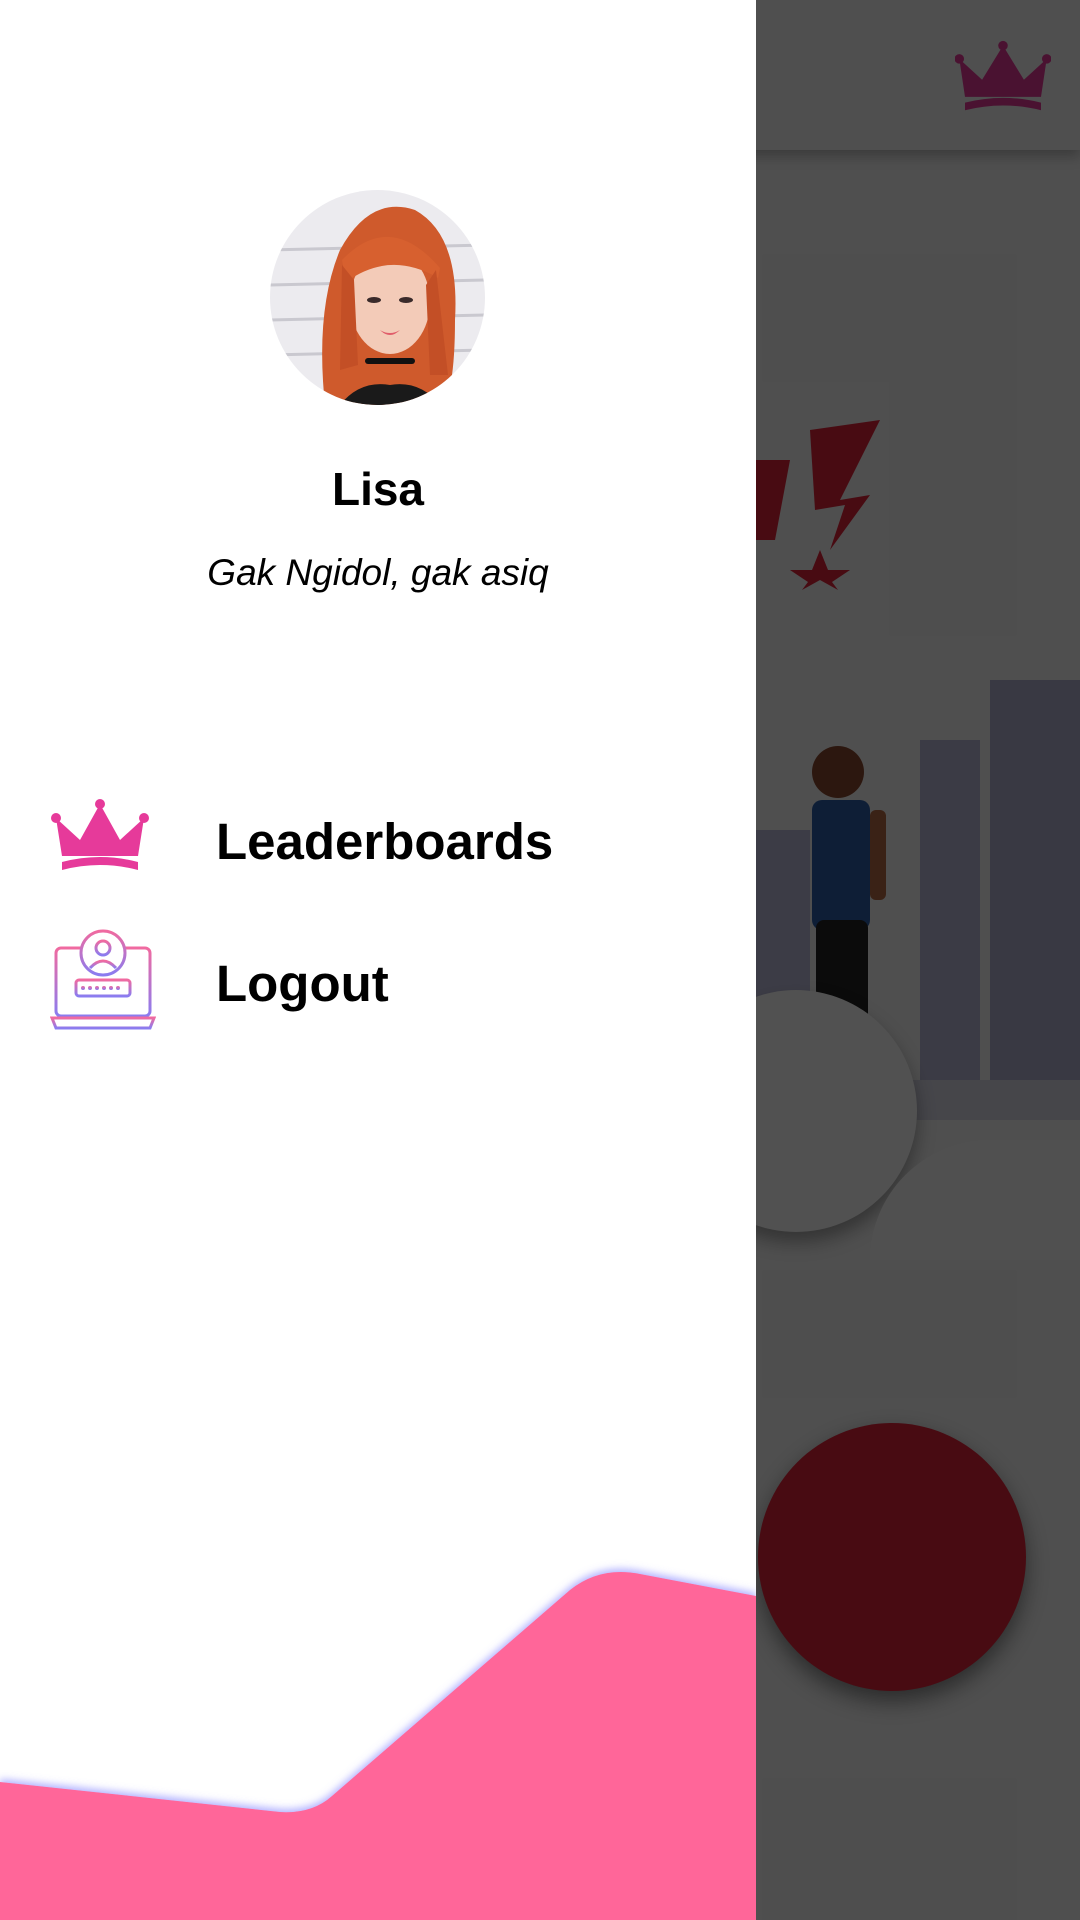  I want to click on crown-icon, so click(100, 834).